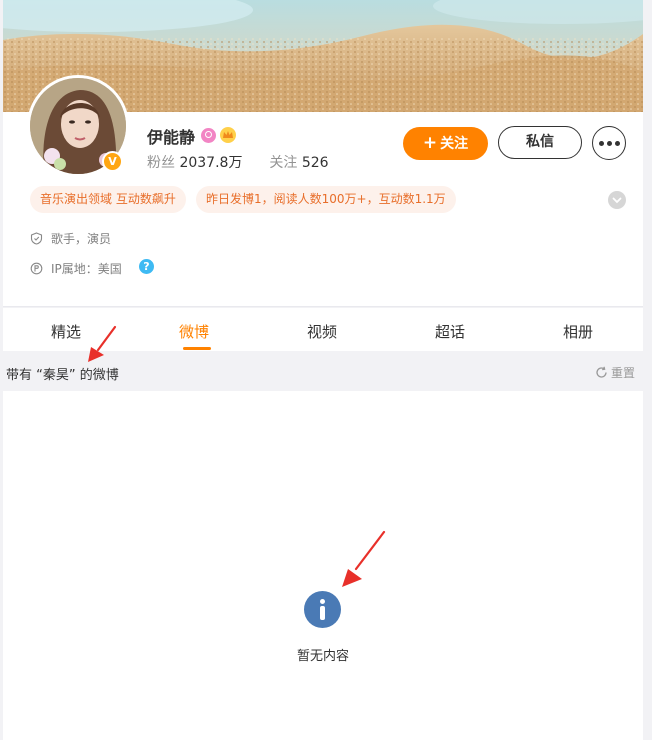  What do you see at coordinates (609, 143) in the screenshot?
I see `more-dots-icon` at bounding box center [609, 143].